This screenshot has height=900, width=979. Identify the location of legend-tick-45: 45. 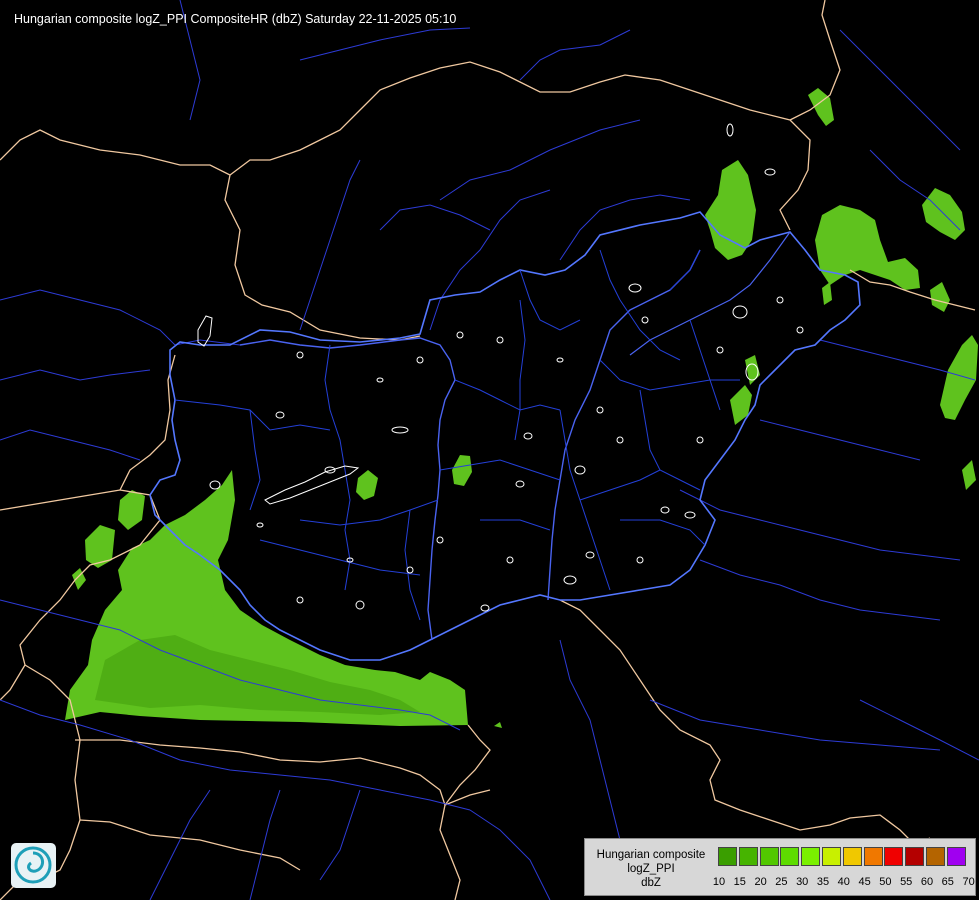
(864, 882).